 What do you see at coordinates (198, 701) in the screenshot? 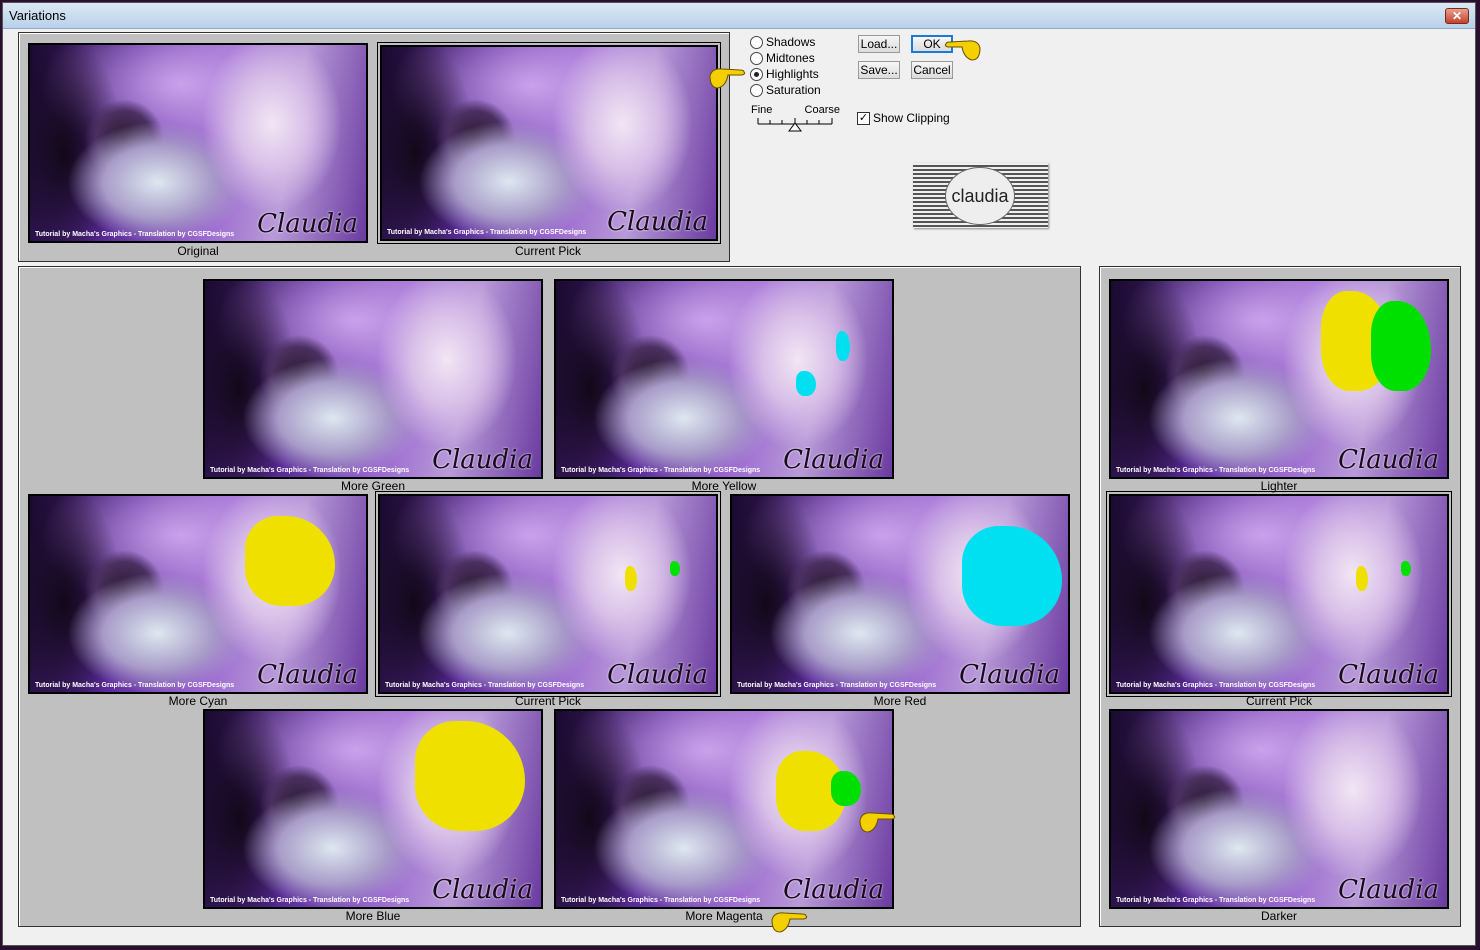
I see `more-cyan-label: More Cyan` at bounding box center [198, 701].